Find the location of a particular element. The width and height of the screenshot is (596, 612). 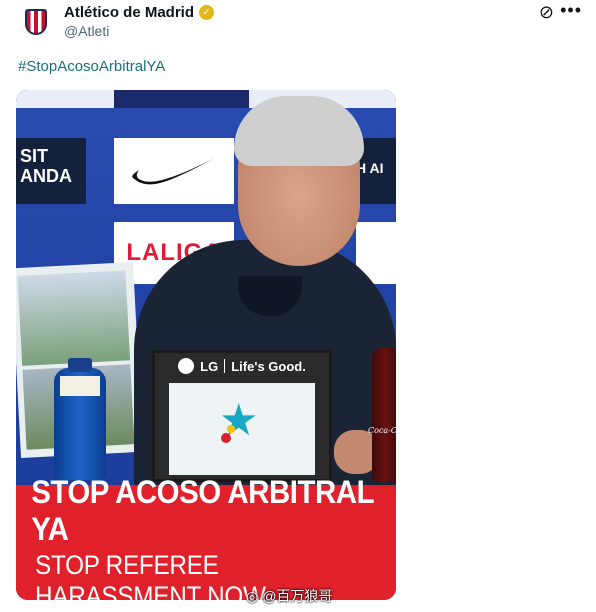

weibo-icon: ◎ is located at coordinates (252, 595).